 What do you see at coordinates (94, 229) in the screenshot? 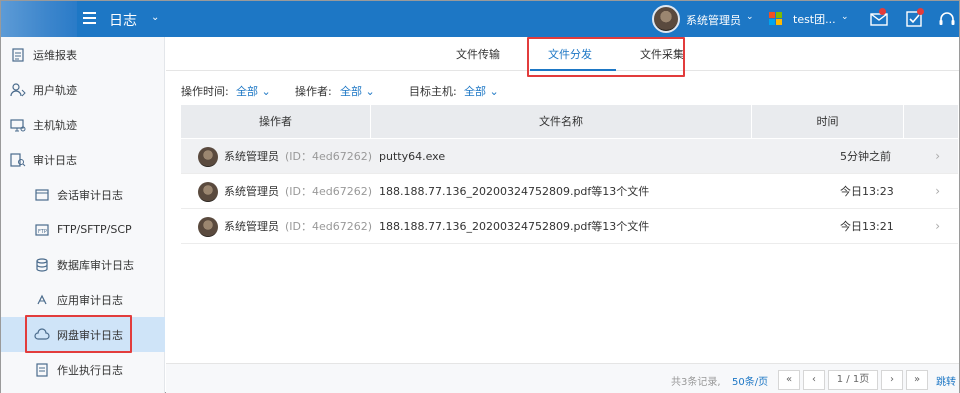
I see `sidebar-item-label: FTP/SFTP/SCP` at bounding box center [94, 229].